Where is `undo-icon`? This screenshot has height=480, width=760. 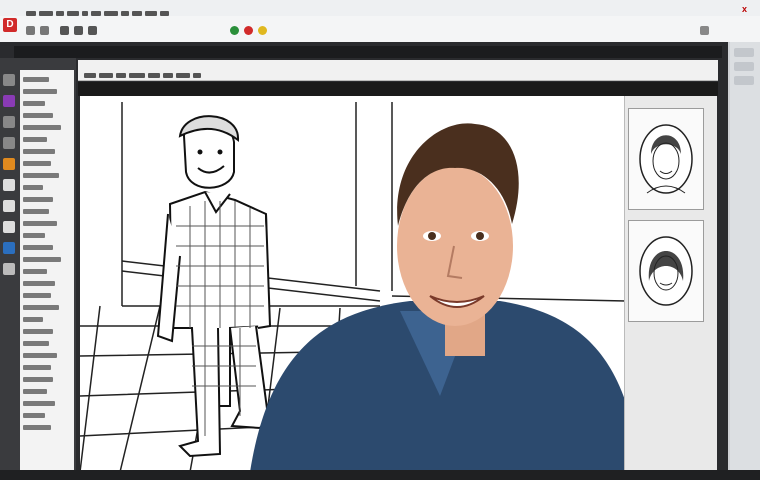 undo-icon is located at coordinates (30, 30).